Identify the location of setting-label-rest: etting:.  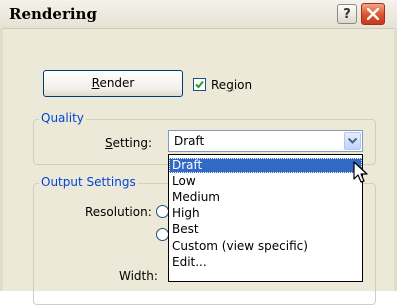
(132, 143).